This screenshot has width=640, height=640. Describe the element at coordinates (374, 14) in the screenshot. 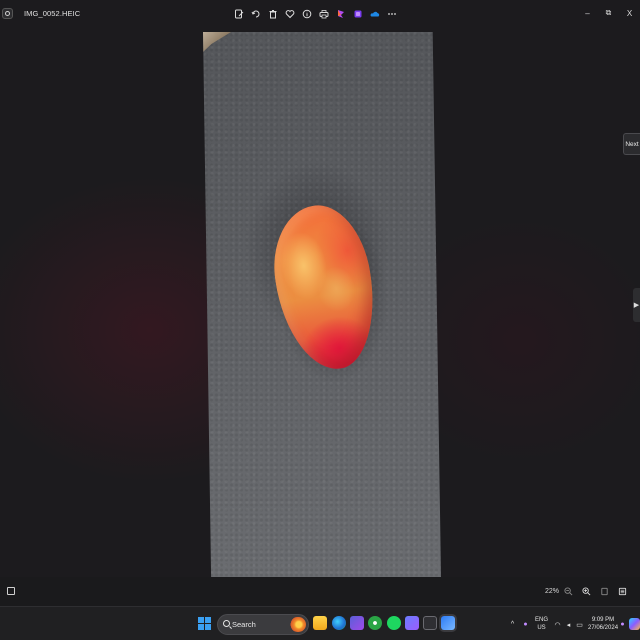

I see `onedrive-icon` at that location.